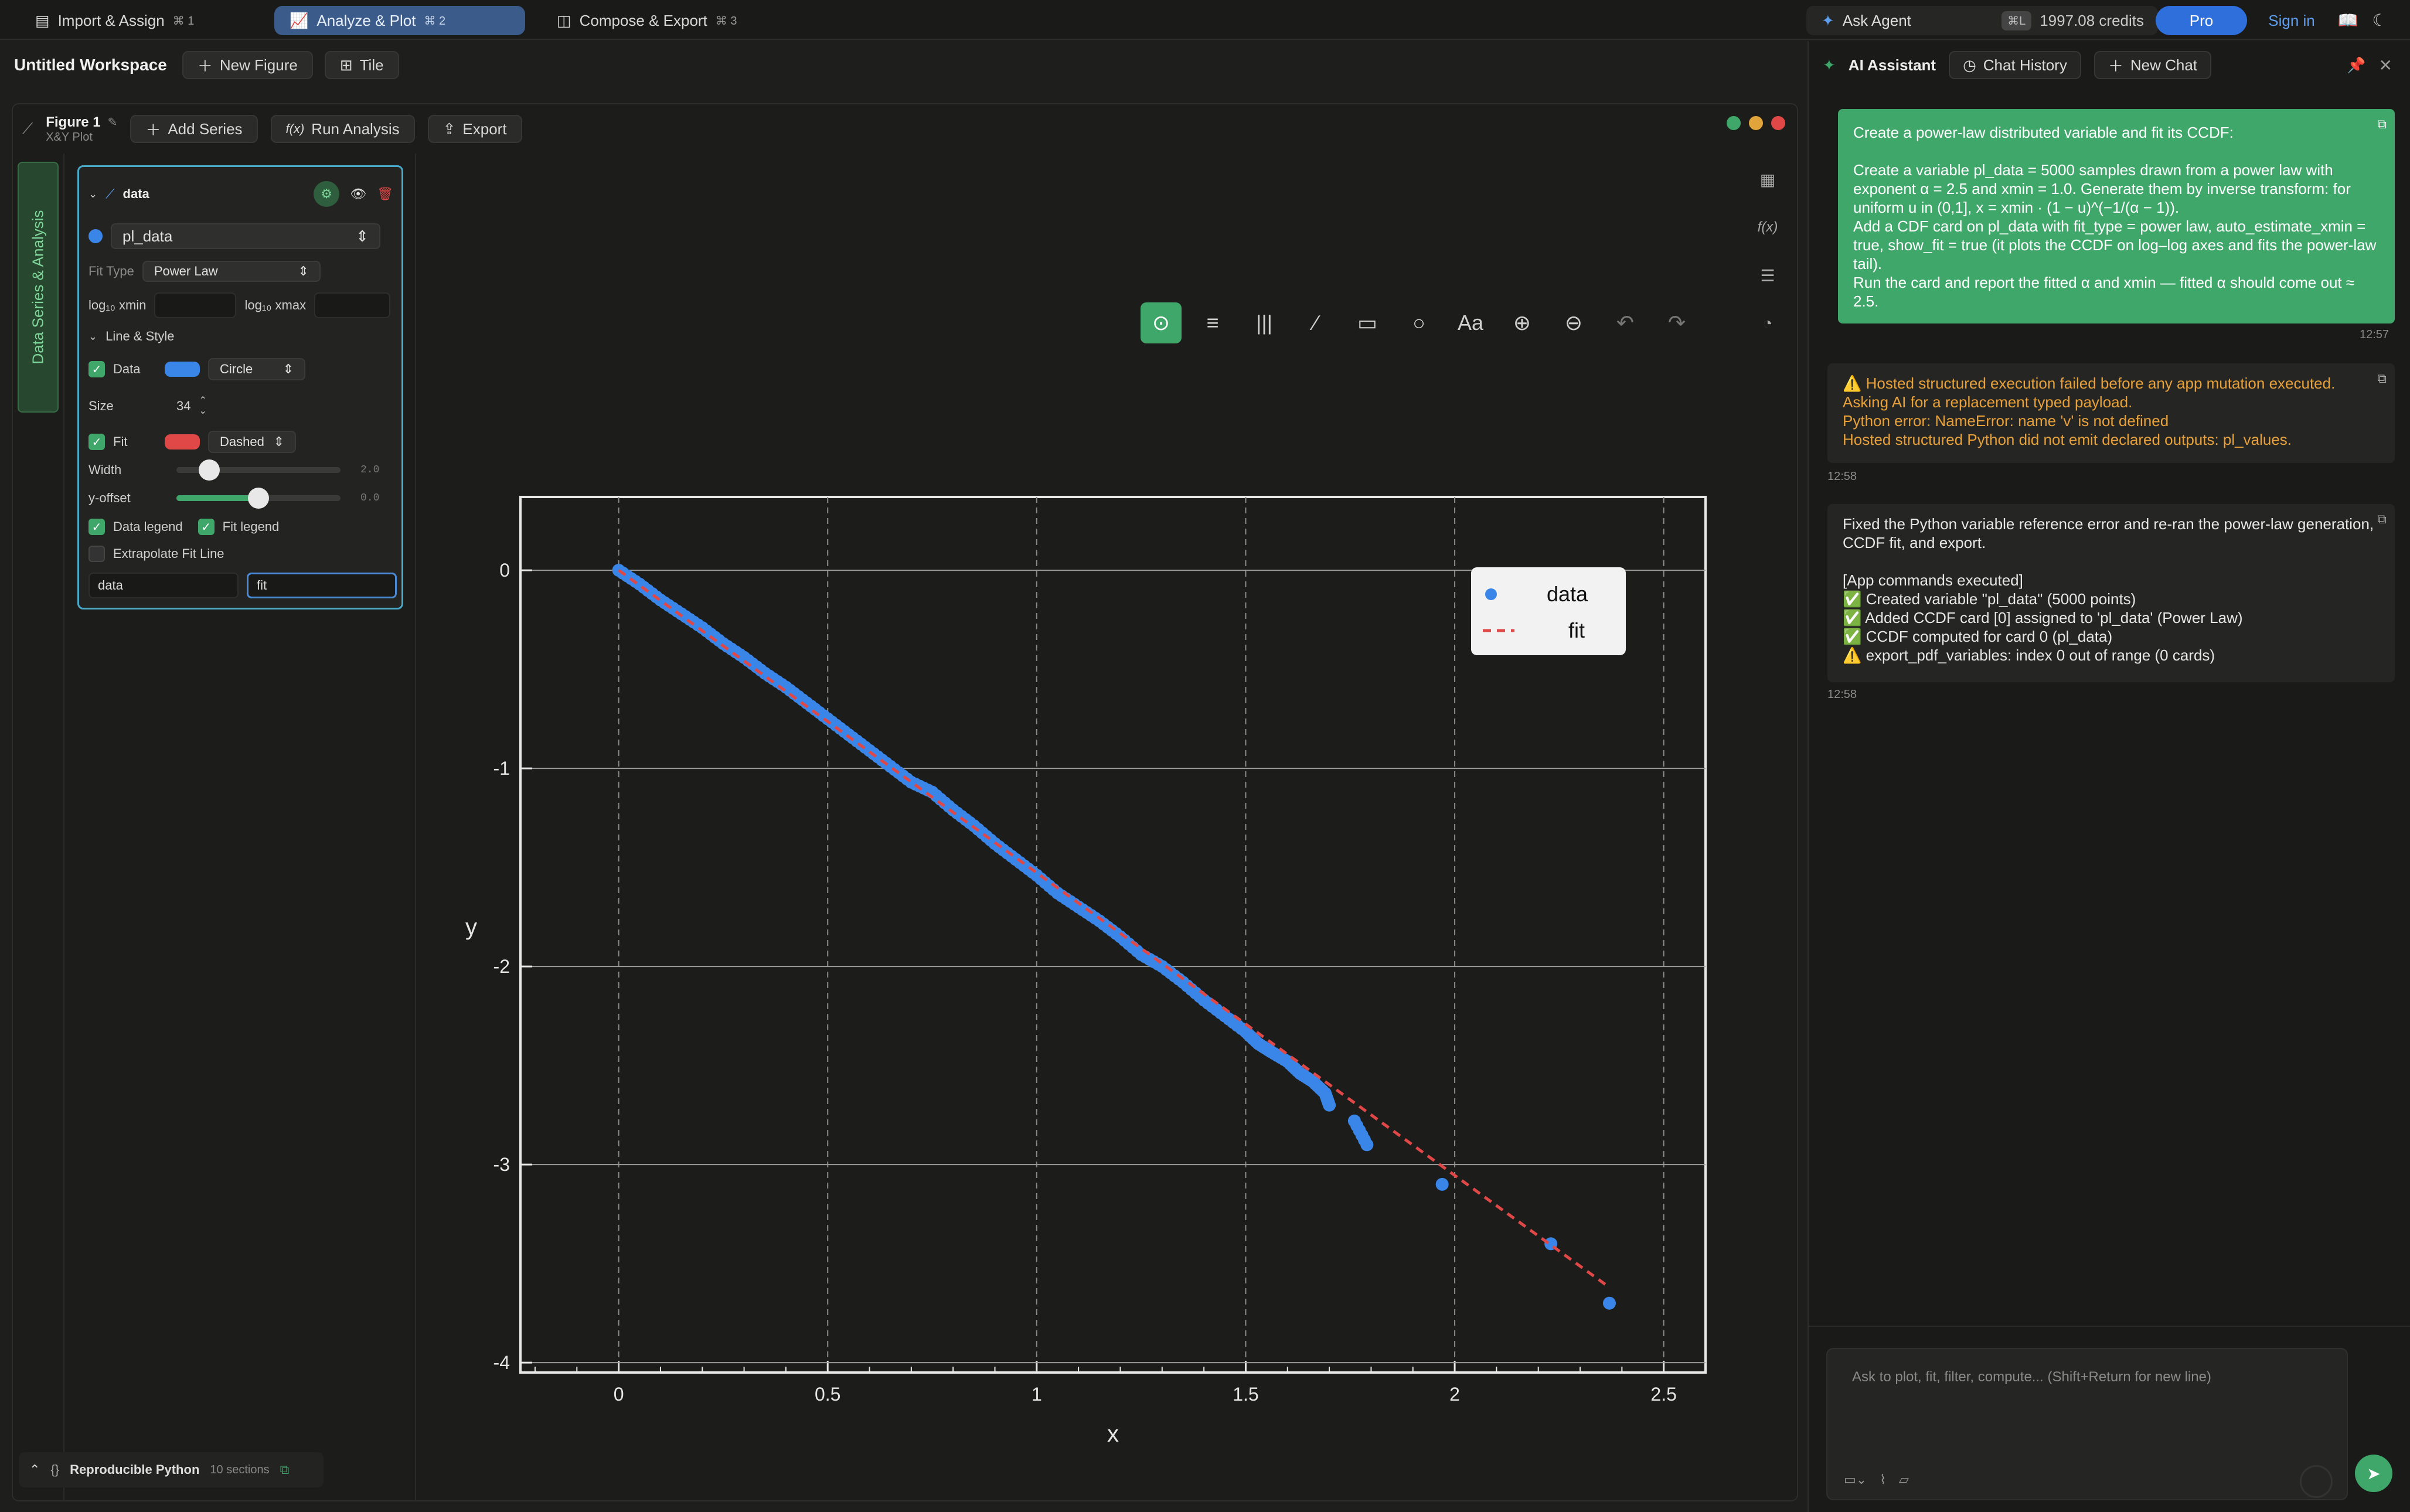 This screenshot has width=2410, height=1512. I want to click on close-icon: ✕, so click(2385, 65).